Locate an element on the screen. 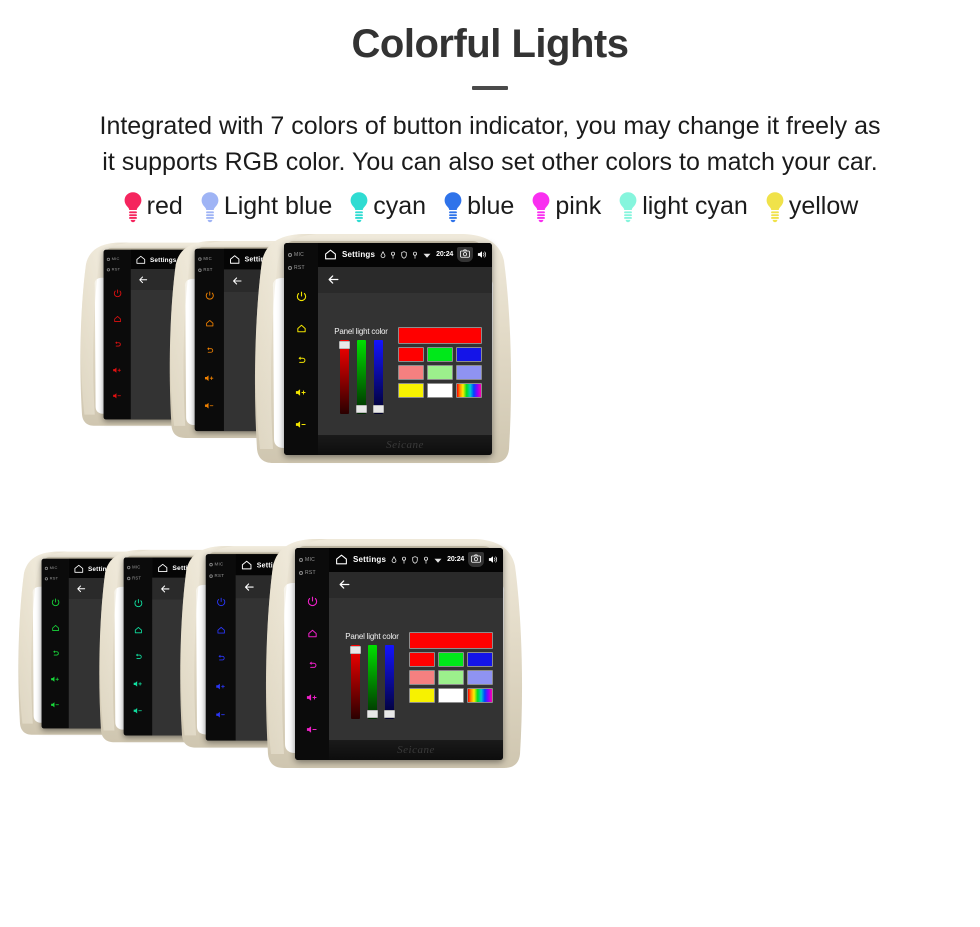 This screenshot has width=980, height=927. bulb-icon is located at coordinates (775, 207).